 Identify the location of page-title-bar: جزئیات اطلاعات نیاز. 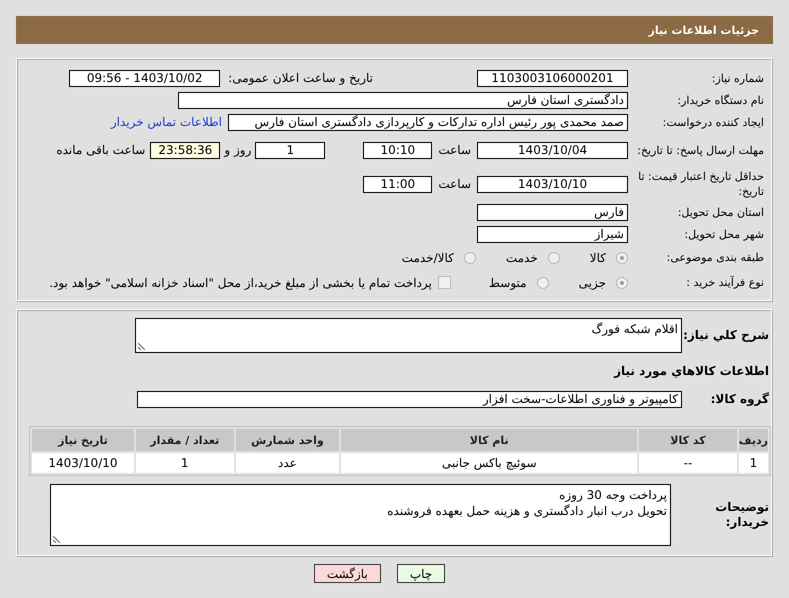
(394, 30).